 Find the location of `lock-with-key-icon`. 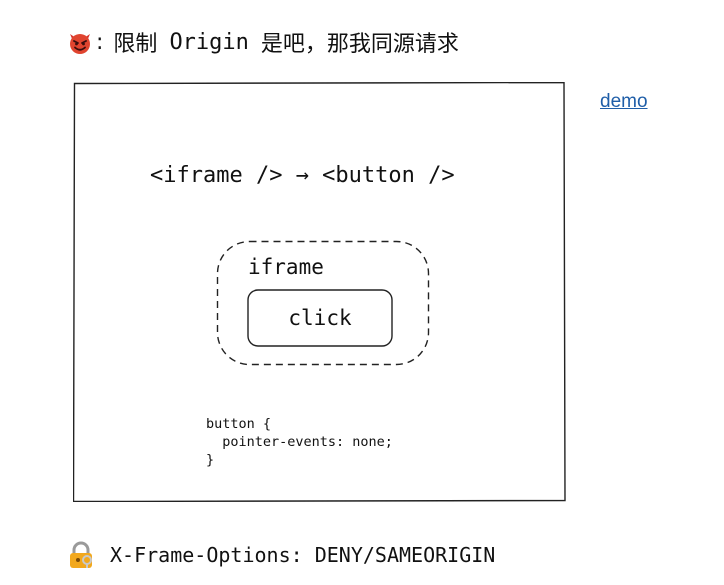

lock-with-key-icon is located at coordinates (81, 554).